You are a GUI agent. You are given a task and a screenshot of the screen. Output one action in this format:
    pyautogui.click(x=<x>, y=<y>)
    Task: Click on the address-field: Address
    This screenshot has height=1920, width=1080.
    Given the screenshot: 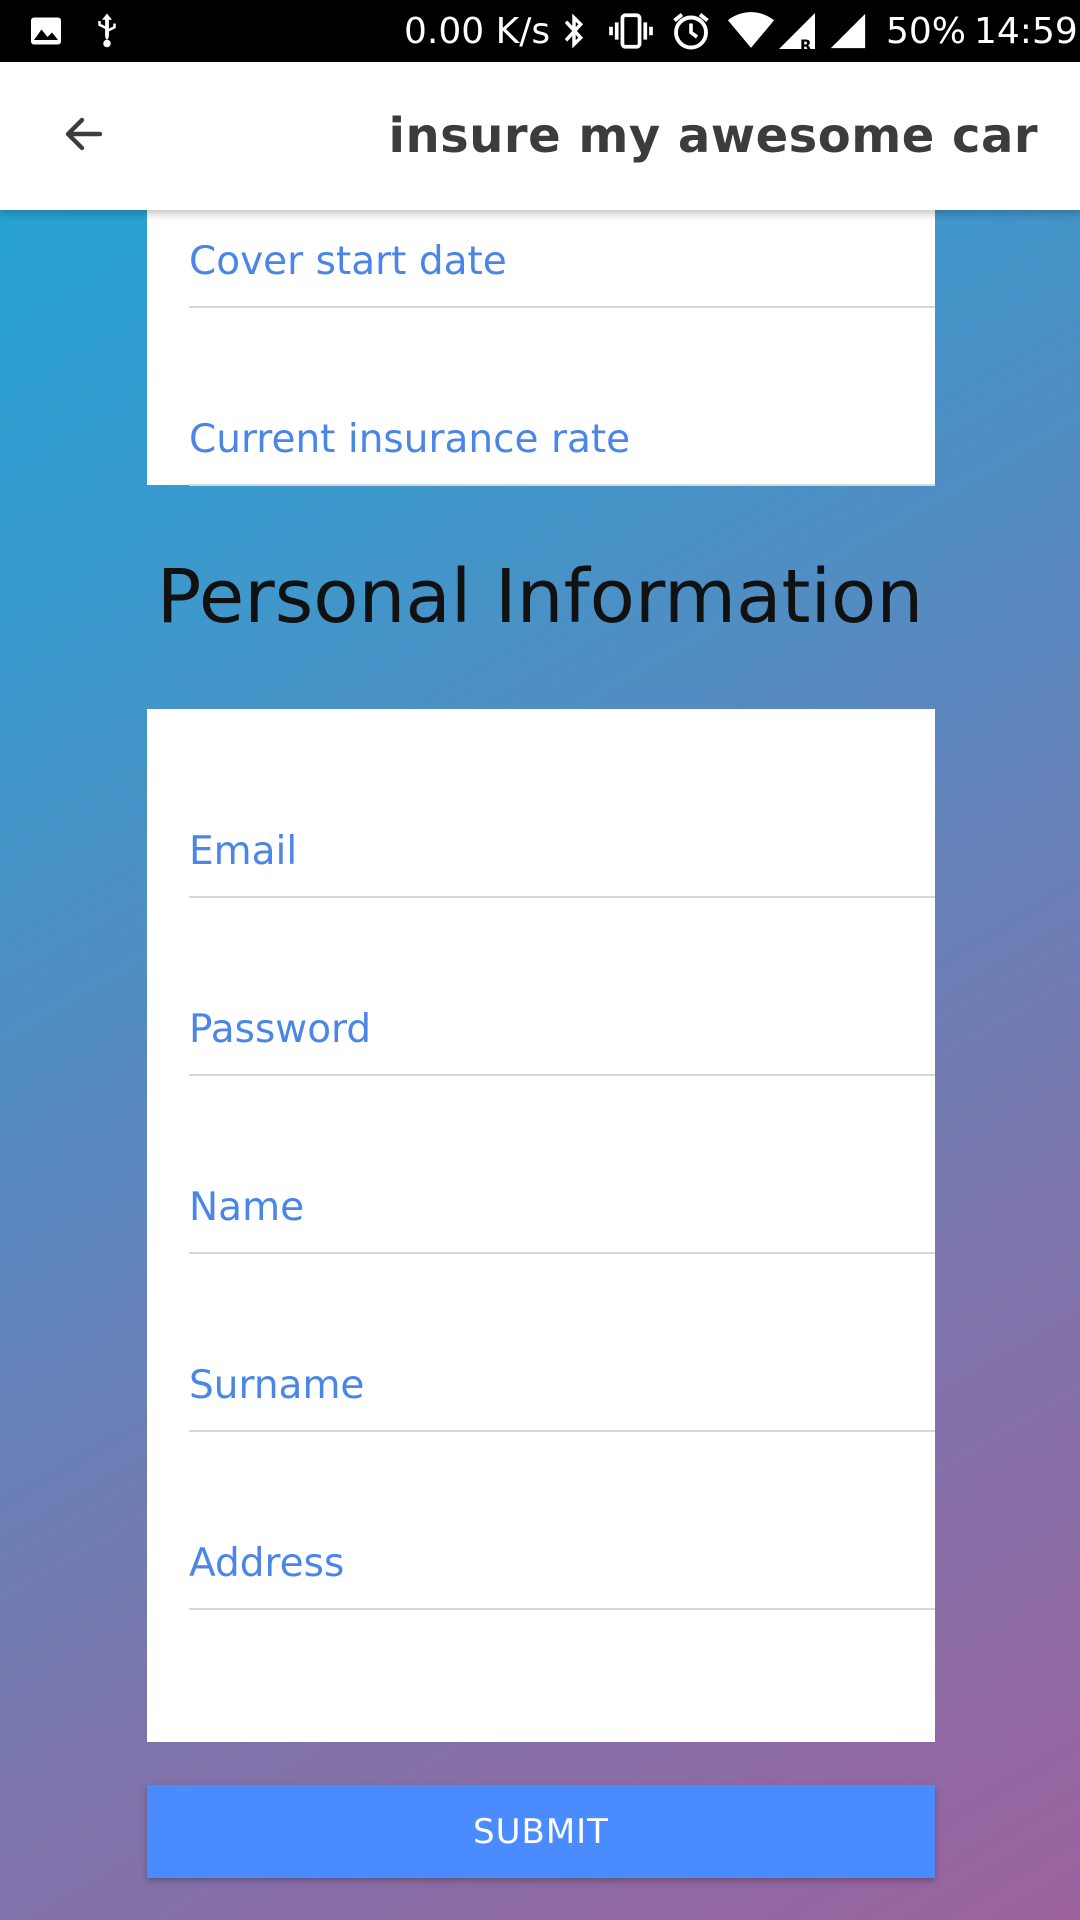 What is the action you would take?
    pyautogui.click(x=562, y=1561)
    